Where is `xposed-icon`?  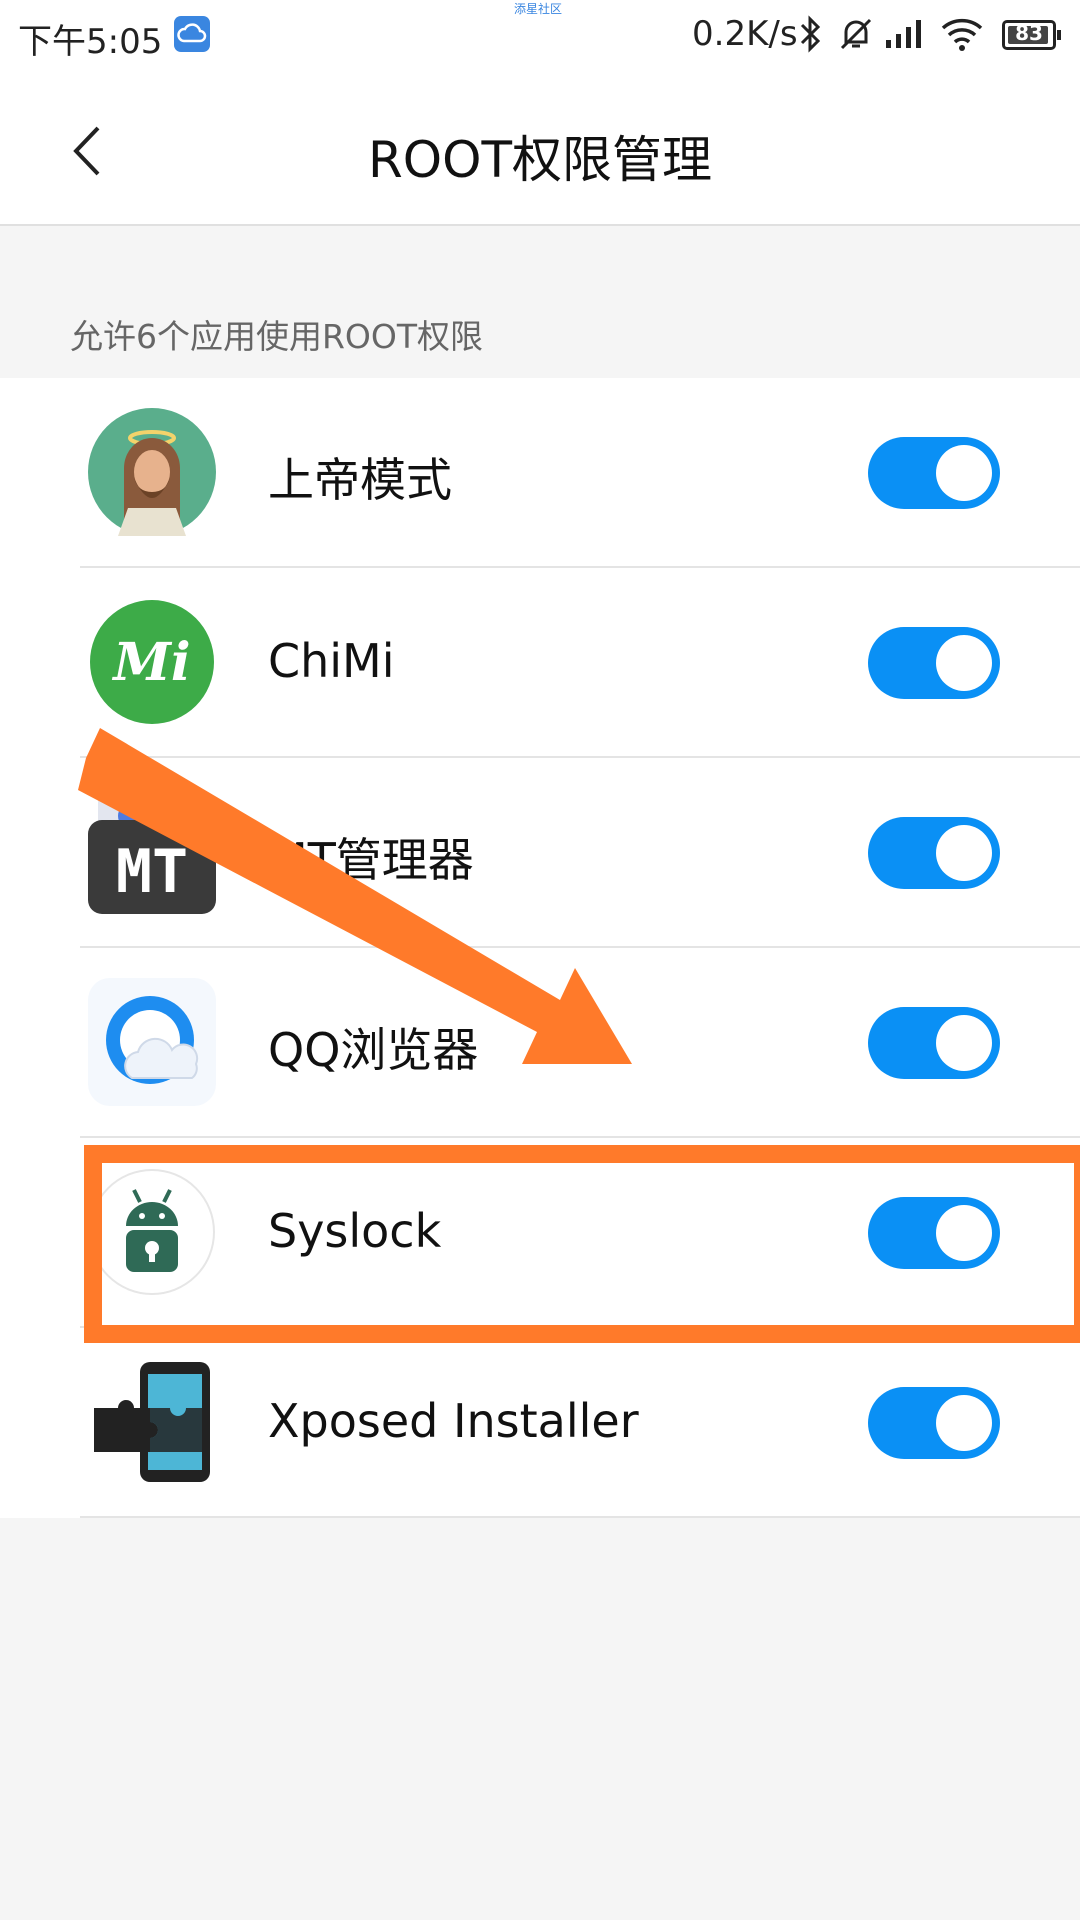 xposed-icon is located at coordinates (152, 1422).